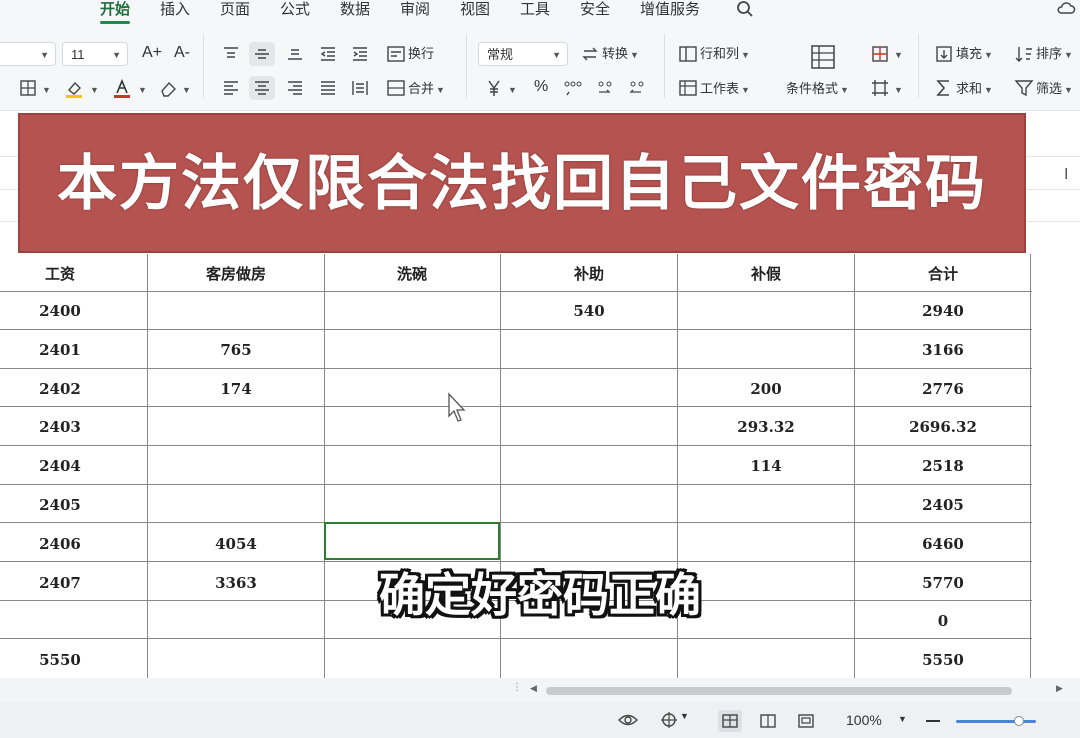  What do you see at coordinates (974, 89) in the screenshot?
I see `sum-button: 求和 ▼` at bounding box center [974, 89].